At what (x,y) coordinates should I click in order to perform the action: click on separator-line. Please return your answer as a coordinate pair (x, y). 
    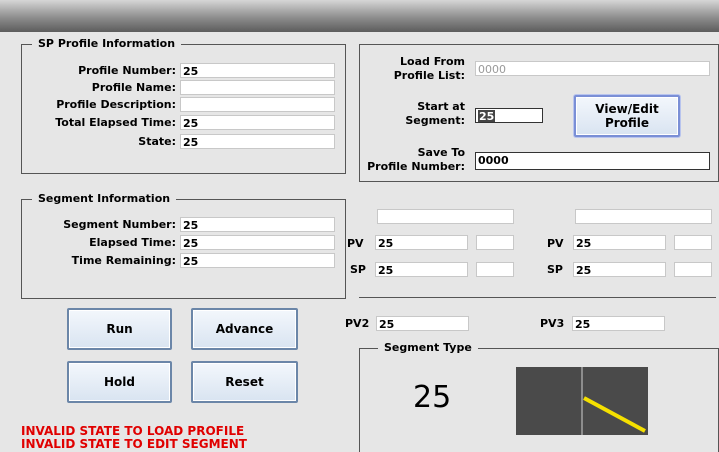
    Looking at the image, I should click on (537, 297).